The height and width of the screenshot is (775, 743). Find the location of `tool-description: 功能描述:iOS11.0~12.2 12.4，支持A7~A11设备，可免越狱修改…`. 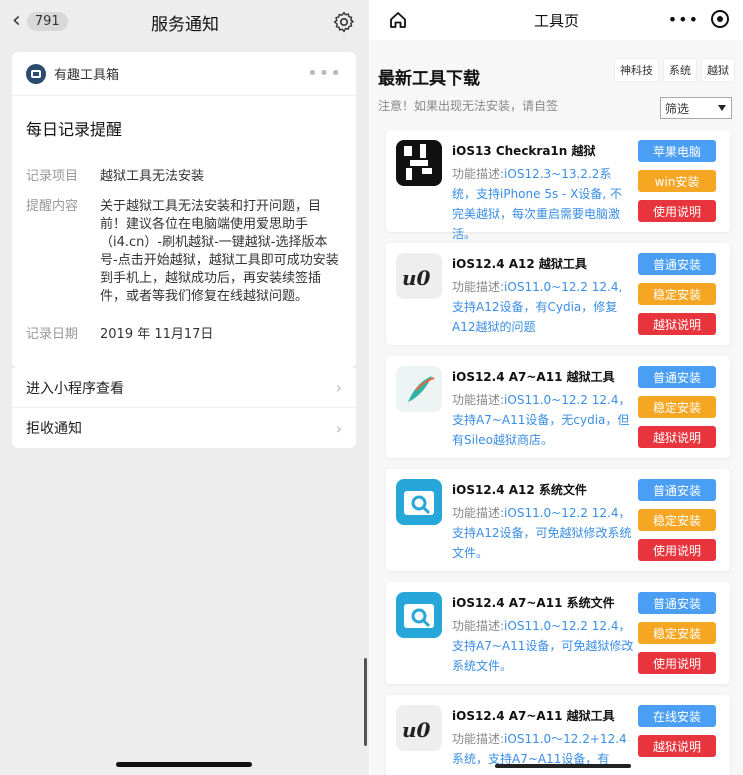

tool-description: 功能描述:iOS11.0~12.2 12.4，支持A7~A11设备，可免越狱修改… is located at coordinates (543, 646).